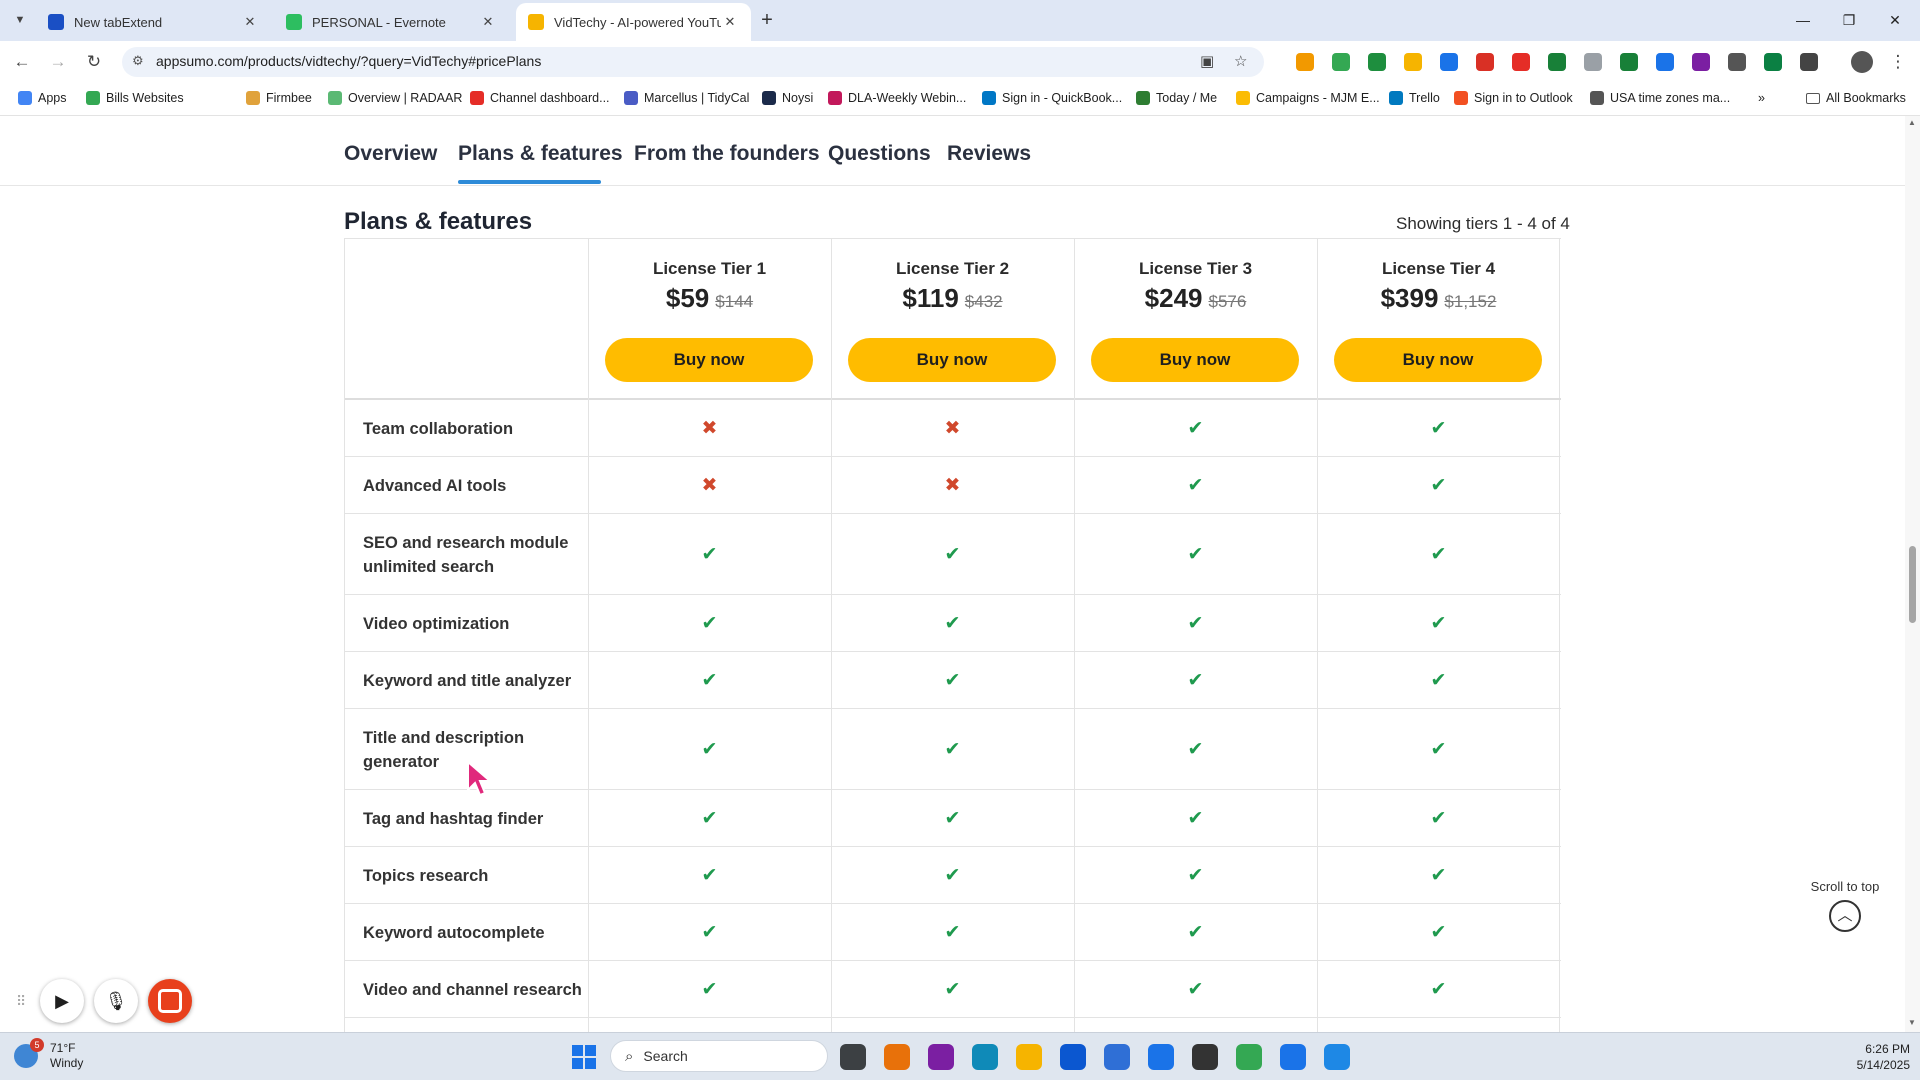 This screenshot has height=1080, width=1920. What do you see at coordinates (719, 1056) in the screenshot?
I see `taskbar-search: ⌕ Search` at bounding box center [719, 1056].